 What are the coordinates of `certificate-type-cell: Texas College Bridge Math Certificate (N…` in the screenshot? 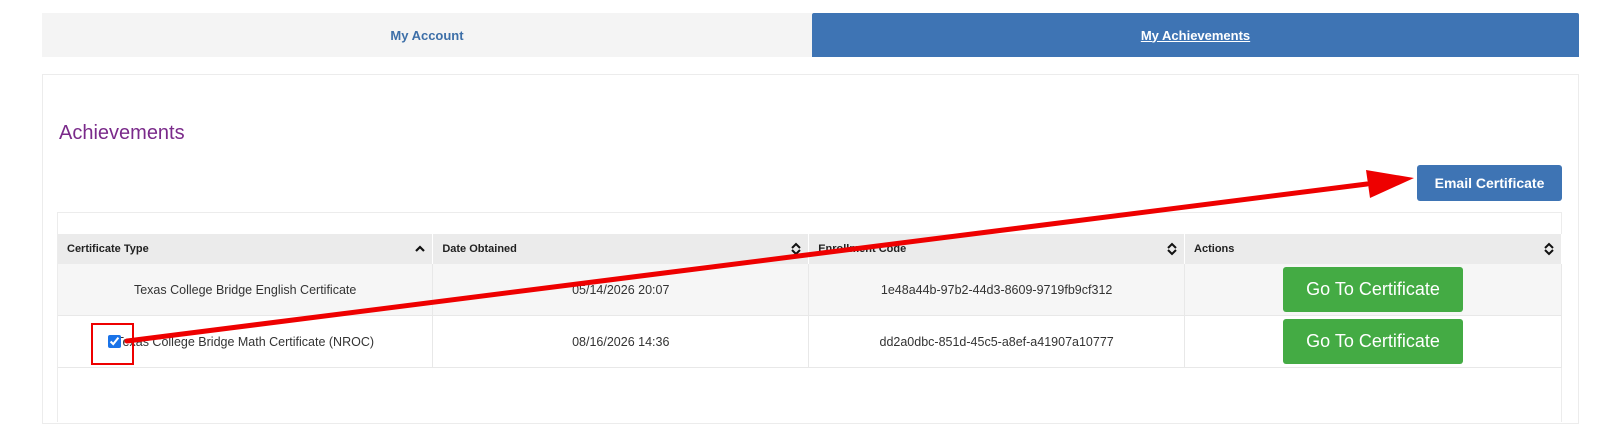 It's located at (246, 341).